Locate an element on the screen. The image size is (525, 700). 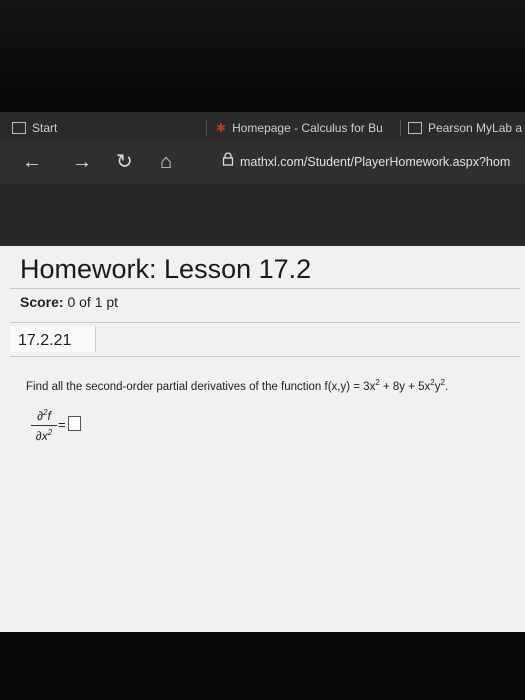
tab-pearson-mylab: Pearson MyLab a is located at coordinates (466, 128).